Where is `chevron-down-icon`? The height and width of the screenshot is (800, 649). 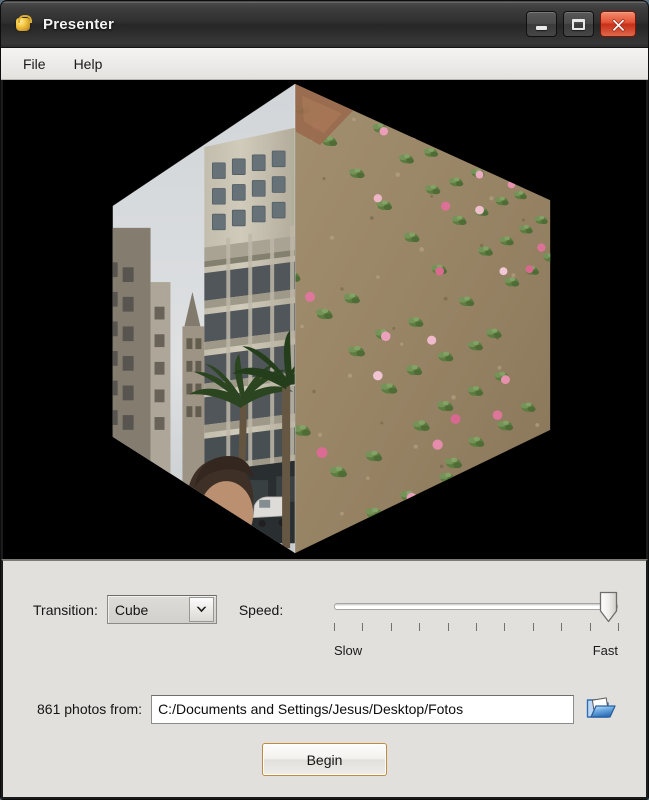
chevron-down-icon is located at coordinates (201, 609).